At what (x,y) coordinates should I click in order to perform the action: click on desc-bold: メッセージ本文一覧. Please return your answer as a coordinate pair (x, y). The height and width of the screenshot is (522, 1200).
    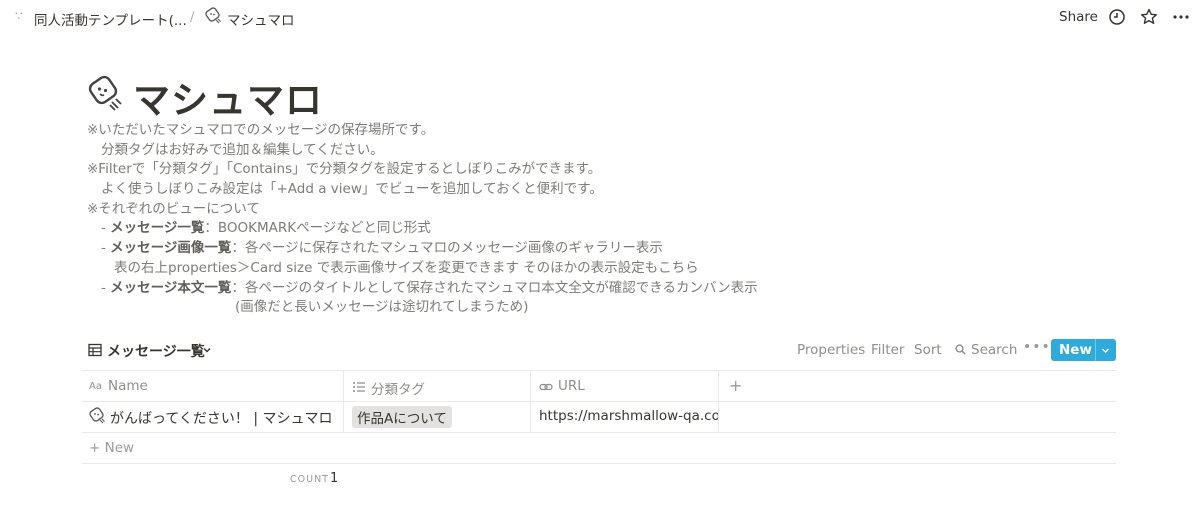
    Looking at the image, I should click on (171, 287).